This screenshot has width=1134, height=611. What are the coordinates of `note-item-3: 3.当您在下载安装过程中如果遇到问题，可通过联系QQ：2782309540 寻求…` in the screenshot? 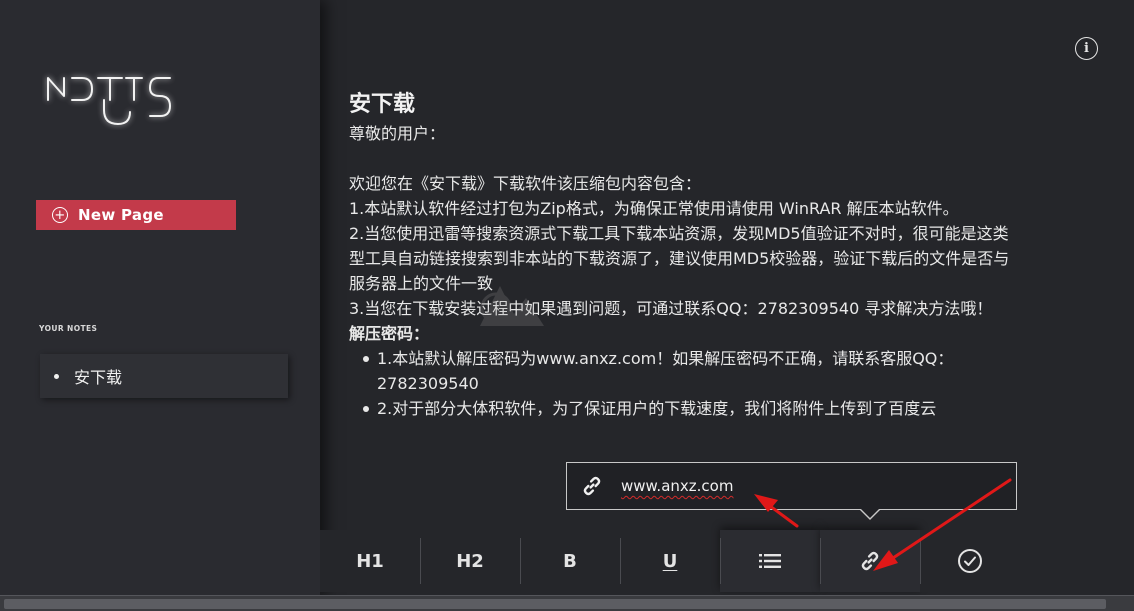 It's located at (671, 308).